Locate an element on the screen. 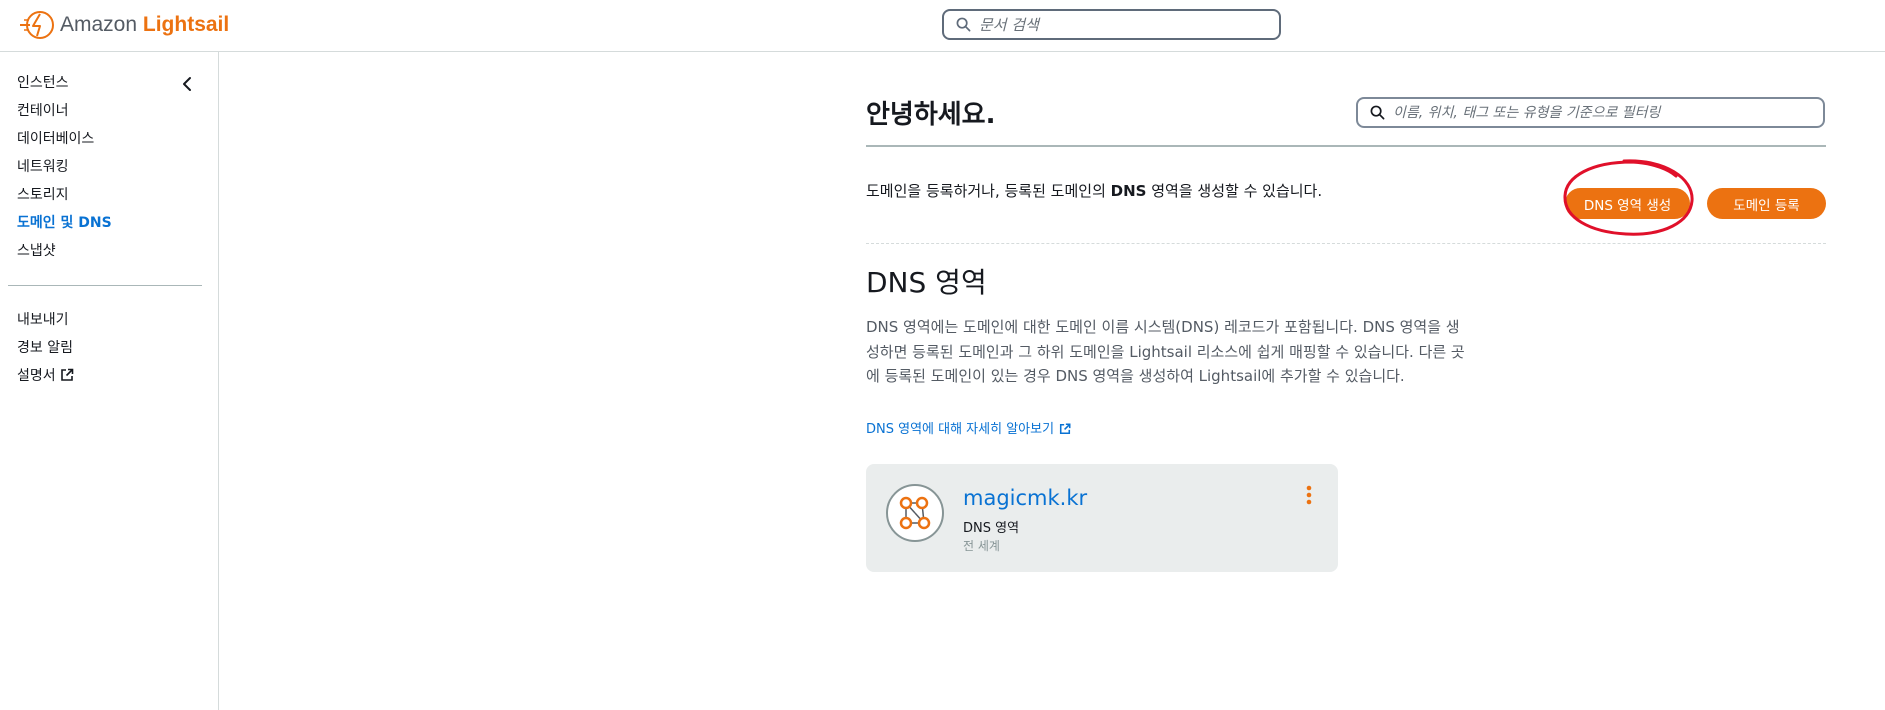 The height and width of the screenshot is (710, 1885). sidebar-item-networking: 네트워킹 is located at coordinates (64, 170).